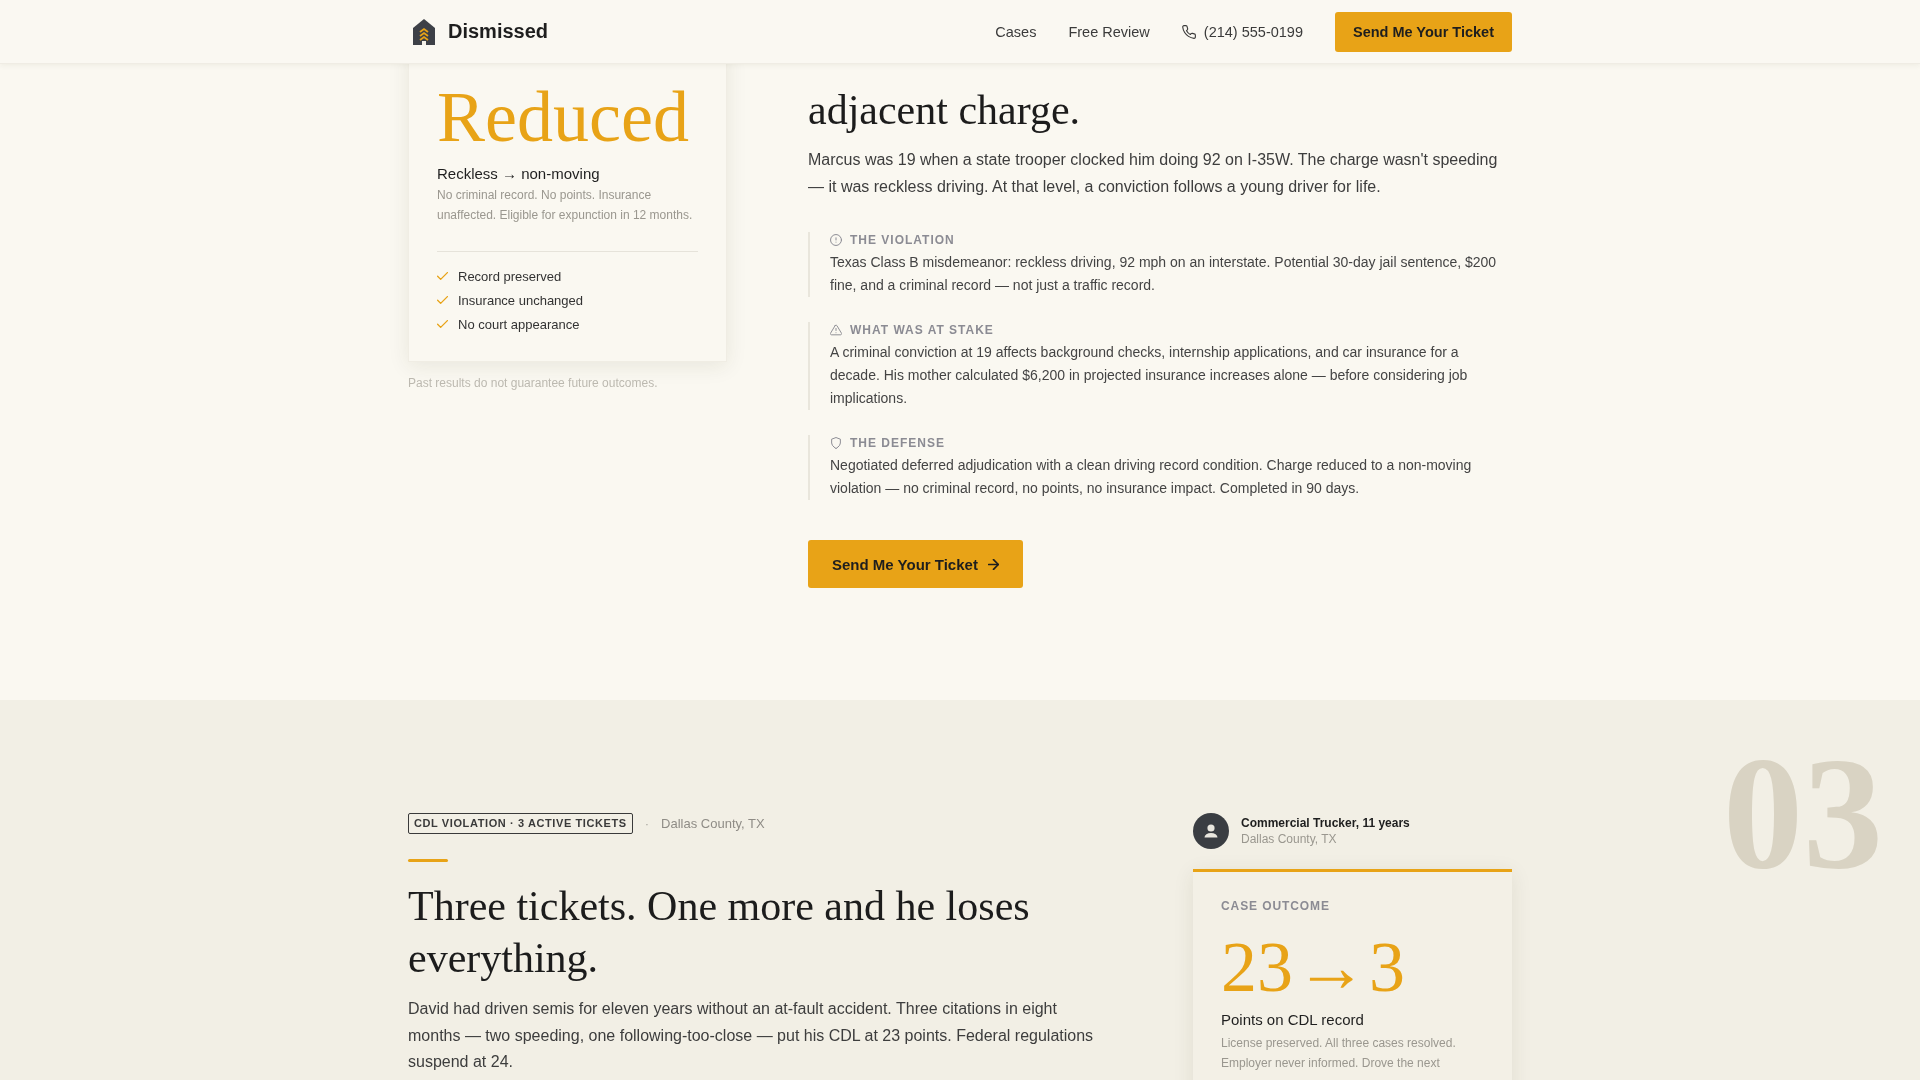 This screenshot has width=1920, height=1080. Describe the element at coordinates (719, 932) in the screenshot. I see `case-heading: Three tickets. One more and he loses everything.` at that location.